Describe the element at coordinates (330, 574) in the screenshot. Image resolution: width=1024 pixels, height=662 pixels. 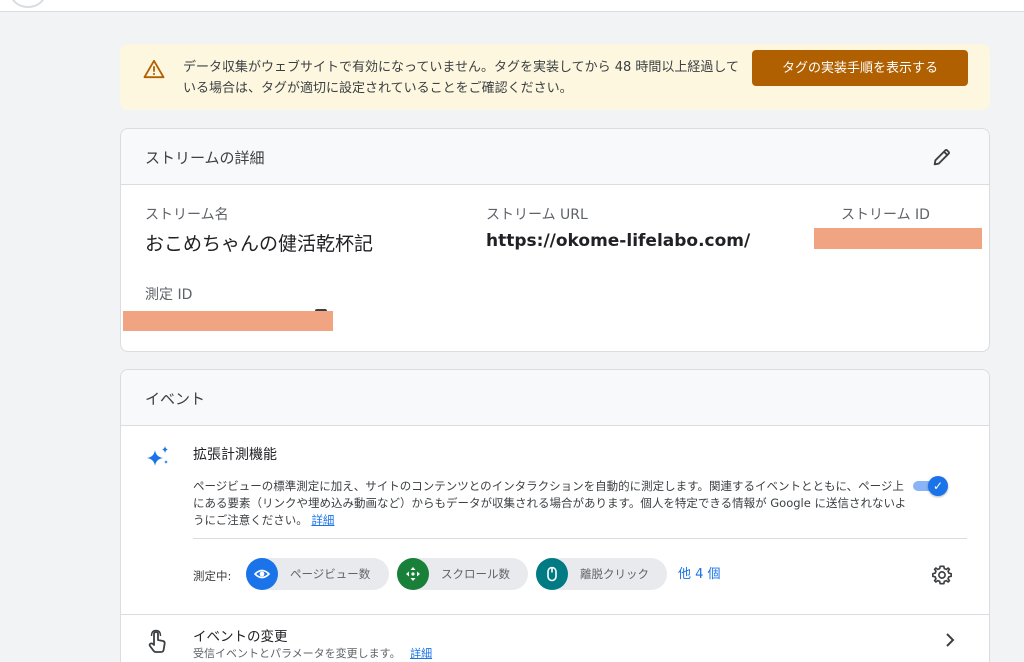
I see `chip-label: ページビュー数` at that location.